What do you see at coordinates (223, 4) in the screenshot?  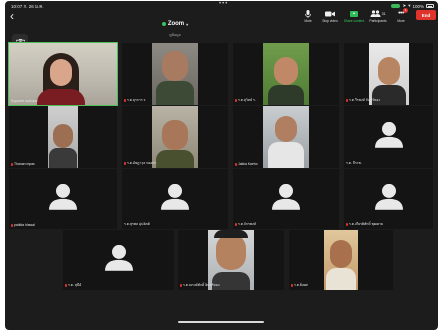 I see `multitasking-dots: •••` at bounding box center [223, 4].